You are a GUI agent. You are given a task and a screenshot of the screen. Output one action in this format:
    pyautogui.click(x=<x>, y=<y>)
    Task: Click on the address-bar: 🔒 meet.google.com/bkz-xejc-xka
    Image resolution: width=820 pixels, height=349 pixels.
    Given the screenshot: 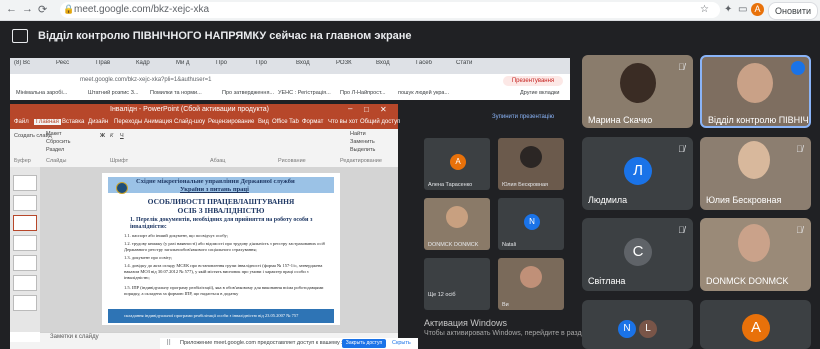 What is the action you would take?
    pyautogui.click(x=390, y=10)
    